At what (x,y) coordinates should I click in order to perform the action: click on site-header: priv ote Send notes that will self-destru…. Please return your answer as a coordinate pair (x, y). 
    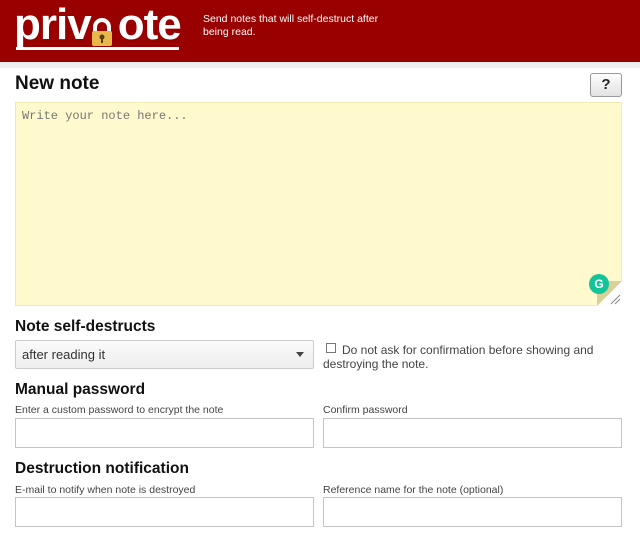
    Looking at the image, I should click on (320, 31).